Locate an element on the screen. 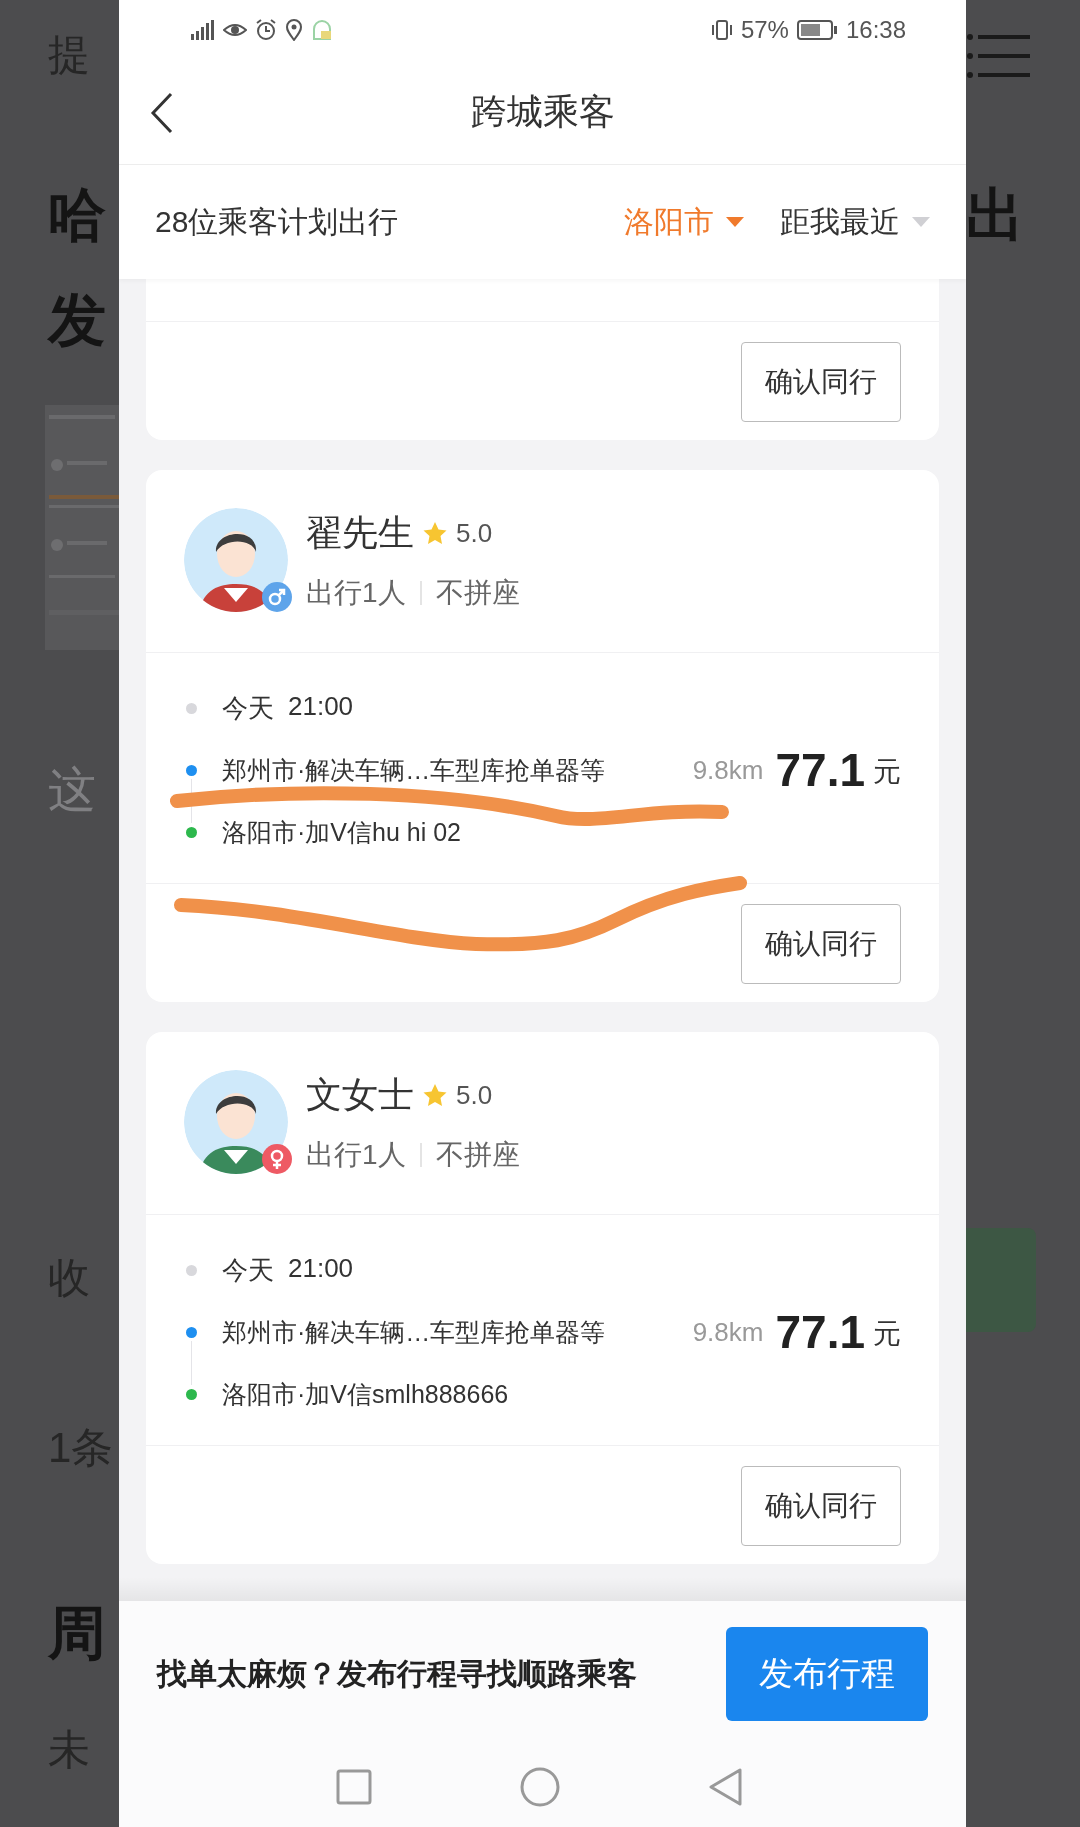 The image size is (1080, 1827). screen-title: 跨城乘客 is located at coordinates (542, 111).